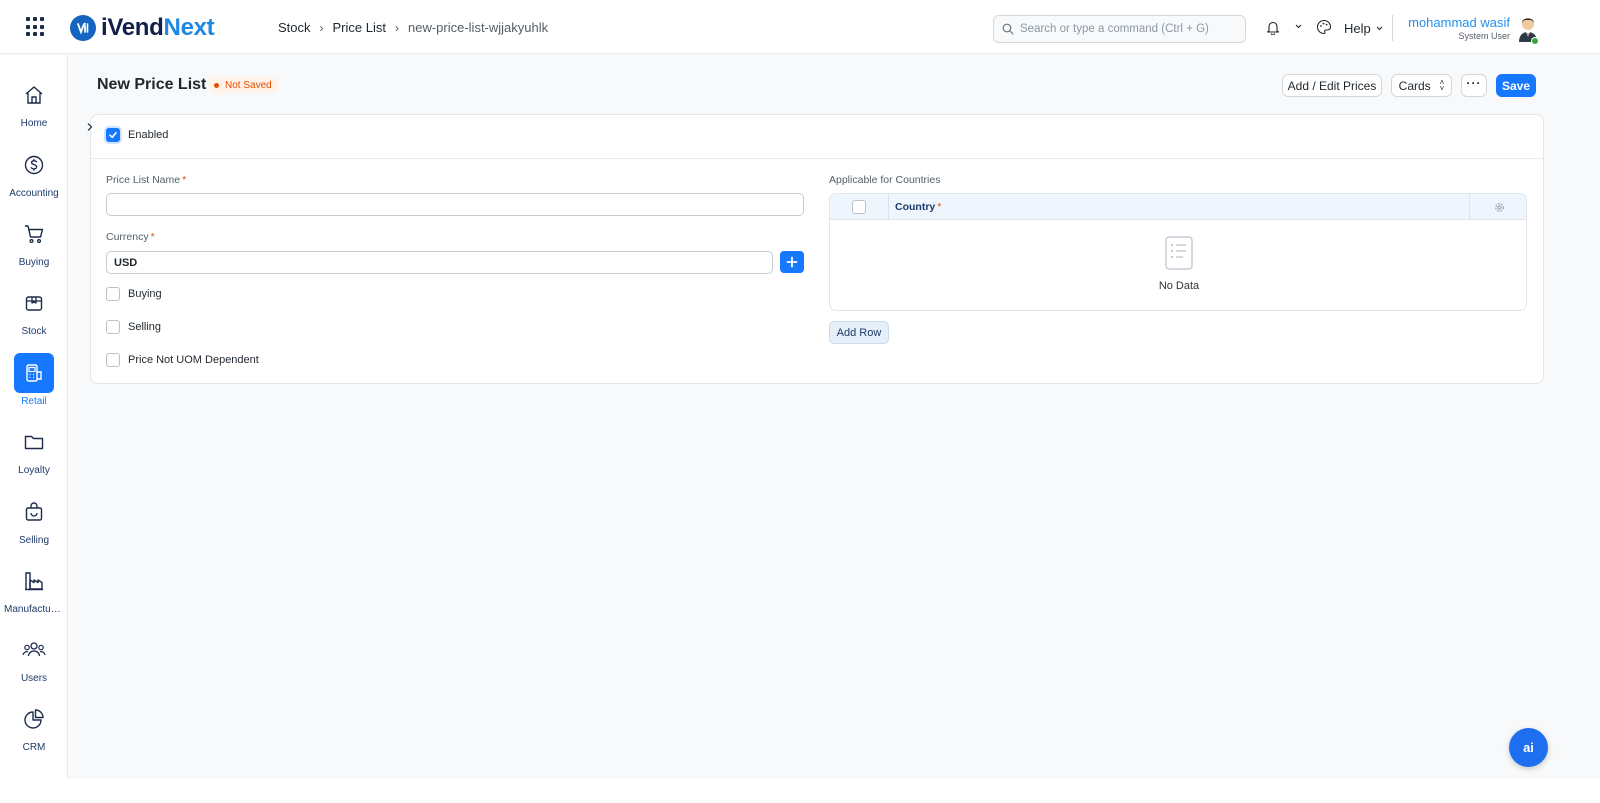 The height and width of the screenshot is (803, 1600). I want to click on price-not-uom-checkbox-row: Price Not UOM Dependent, so click(182, 360).